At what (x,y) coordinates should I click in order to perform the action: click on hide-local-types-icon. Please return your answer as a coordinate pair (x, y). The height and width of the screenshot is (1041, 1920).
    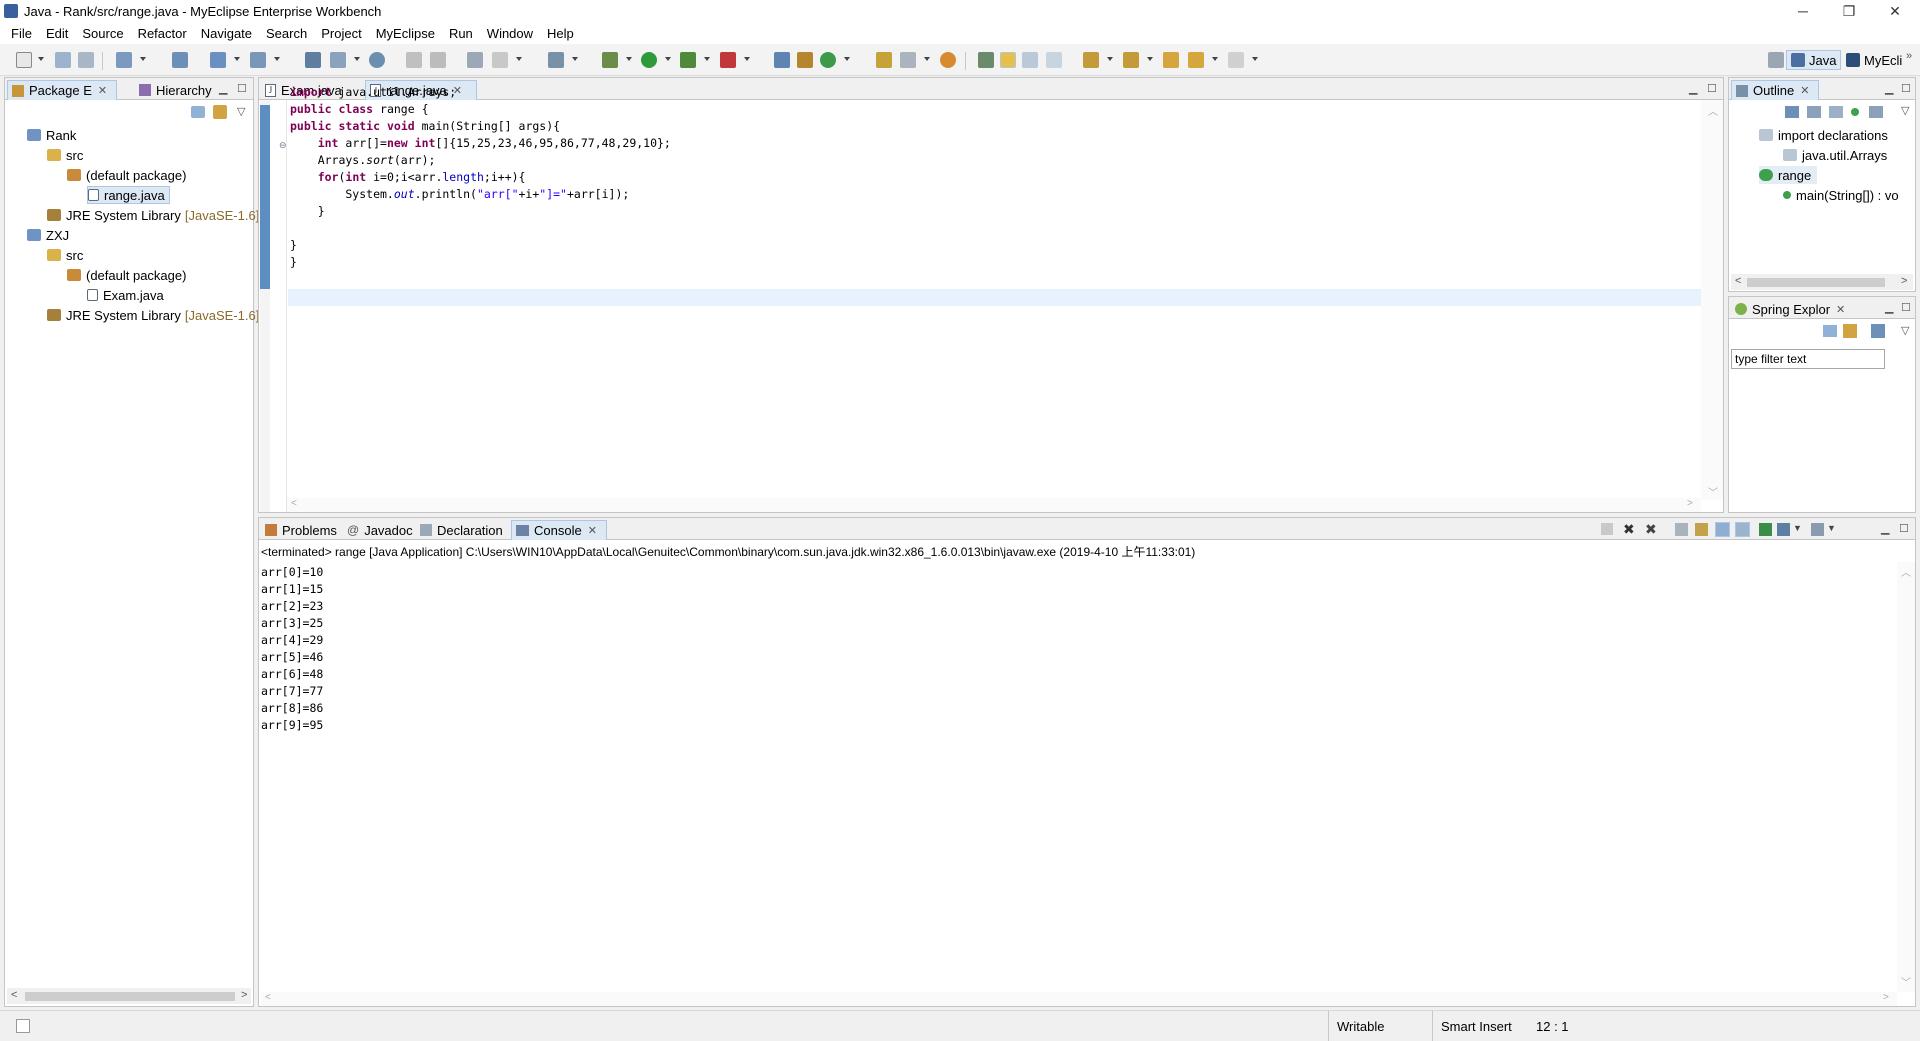
    Looking at the image, I should click on (1876, 112).